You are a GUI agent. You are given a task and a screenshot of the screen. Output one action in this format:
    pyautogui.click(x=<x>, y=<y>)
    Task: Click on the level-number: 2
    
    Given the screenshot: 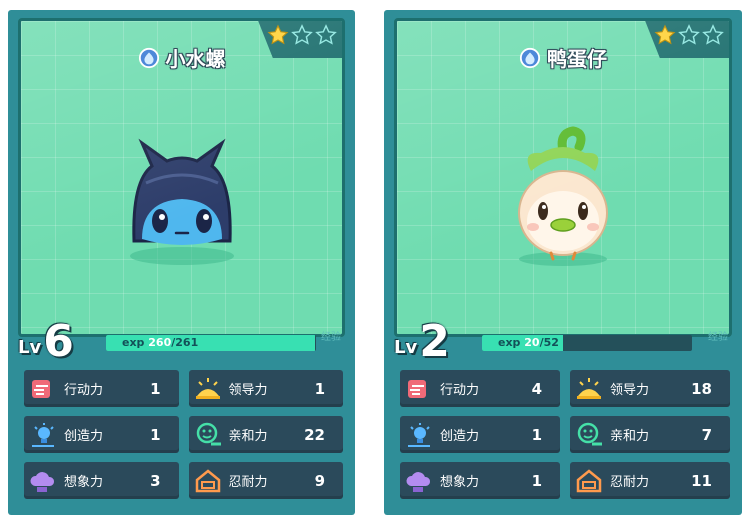 What is the action you would take?
    pyautogui.click(x=434, y=341)
    